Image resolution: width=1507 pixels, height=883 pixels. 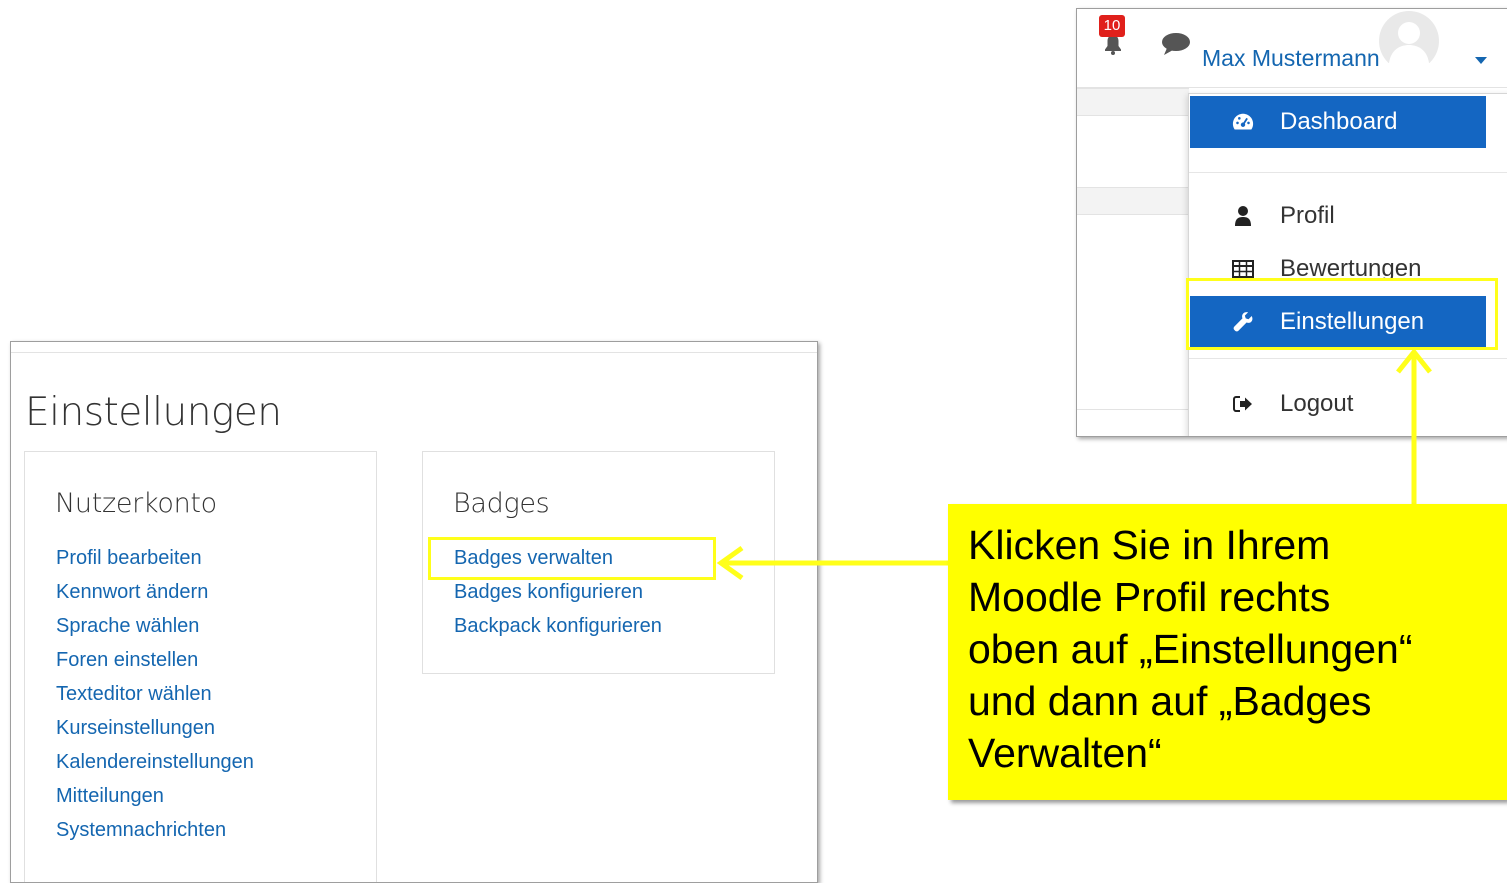 I want to click on user-menu-screenshot: 10 Max Mustermann Dashboard Profil Bewer, so click(x=1291, y=222).